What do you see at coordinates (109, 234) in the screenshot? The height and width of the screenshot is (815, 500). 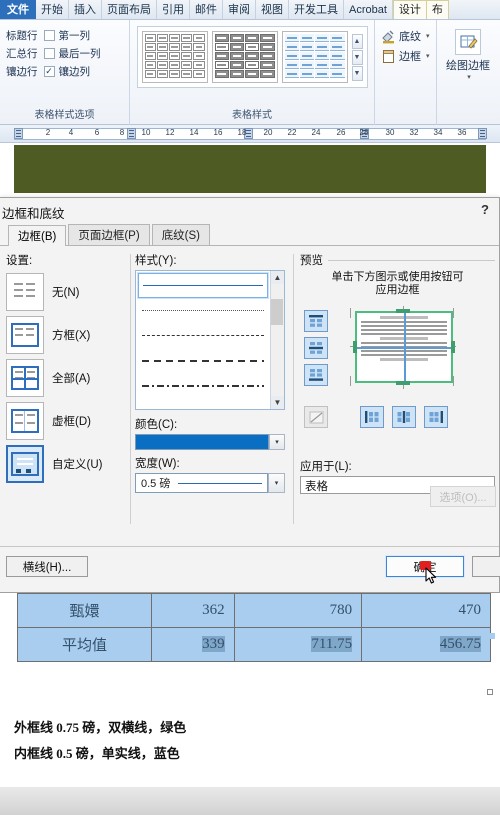 I see `tab-page-borders: 页面边框(P)` at bounding box center [109, 234].